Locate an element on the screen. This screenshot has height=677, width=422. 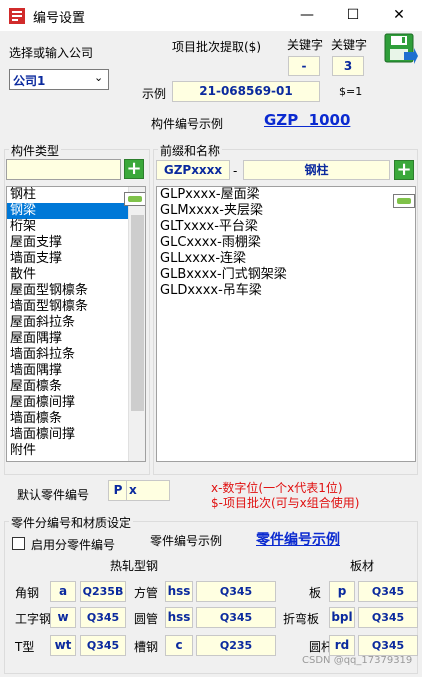
prefix-list-item: GLMxxxx-夹层梁 is located at coordinates (286, 211).